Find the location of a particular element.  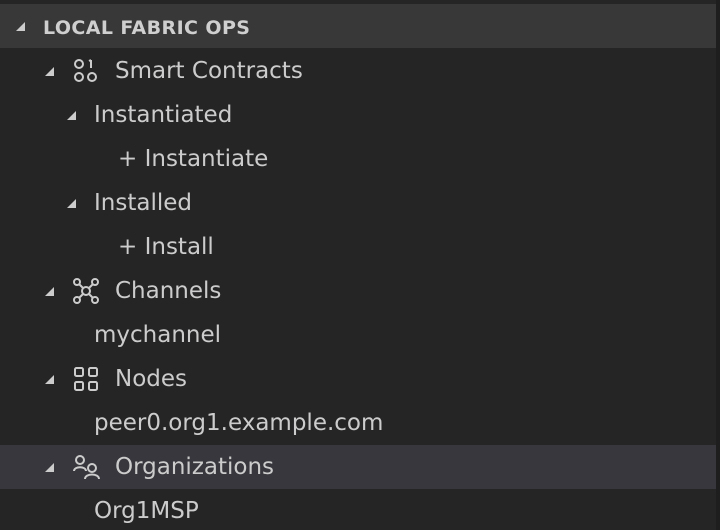

tree-item-label: Nodes is located at coordinates (151, 379).